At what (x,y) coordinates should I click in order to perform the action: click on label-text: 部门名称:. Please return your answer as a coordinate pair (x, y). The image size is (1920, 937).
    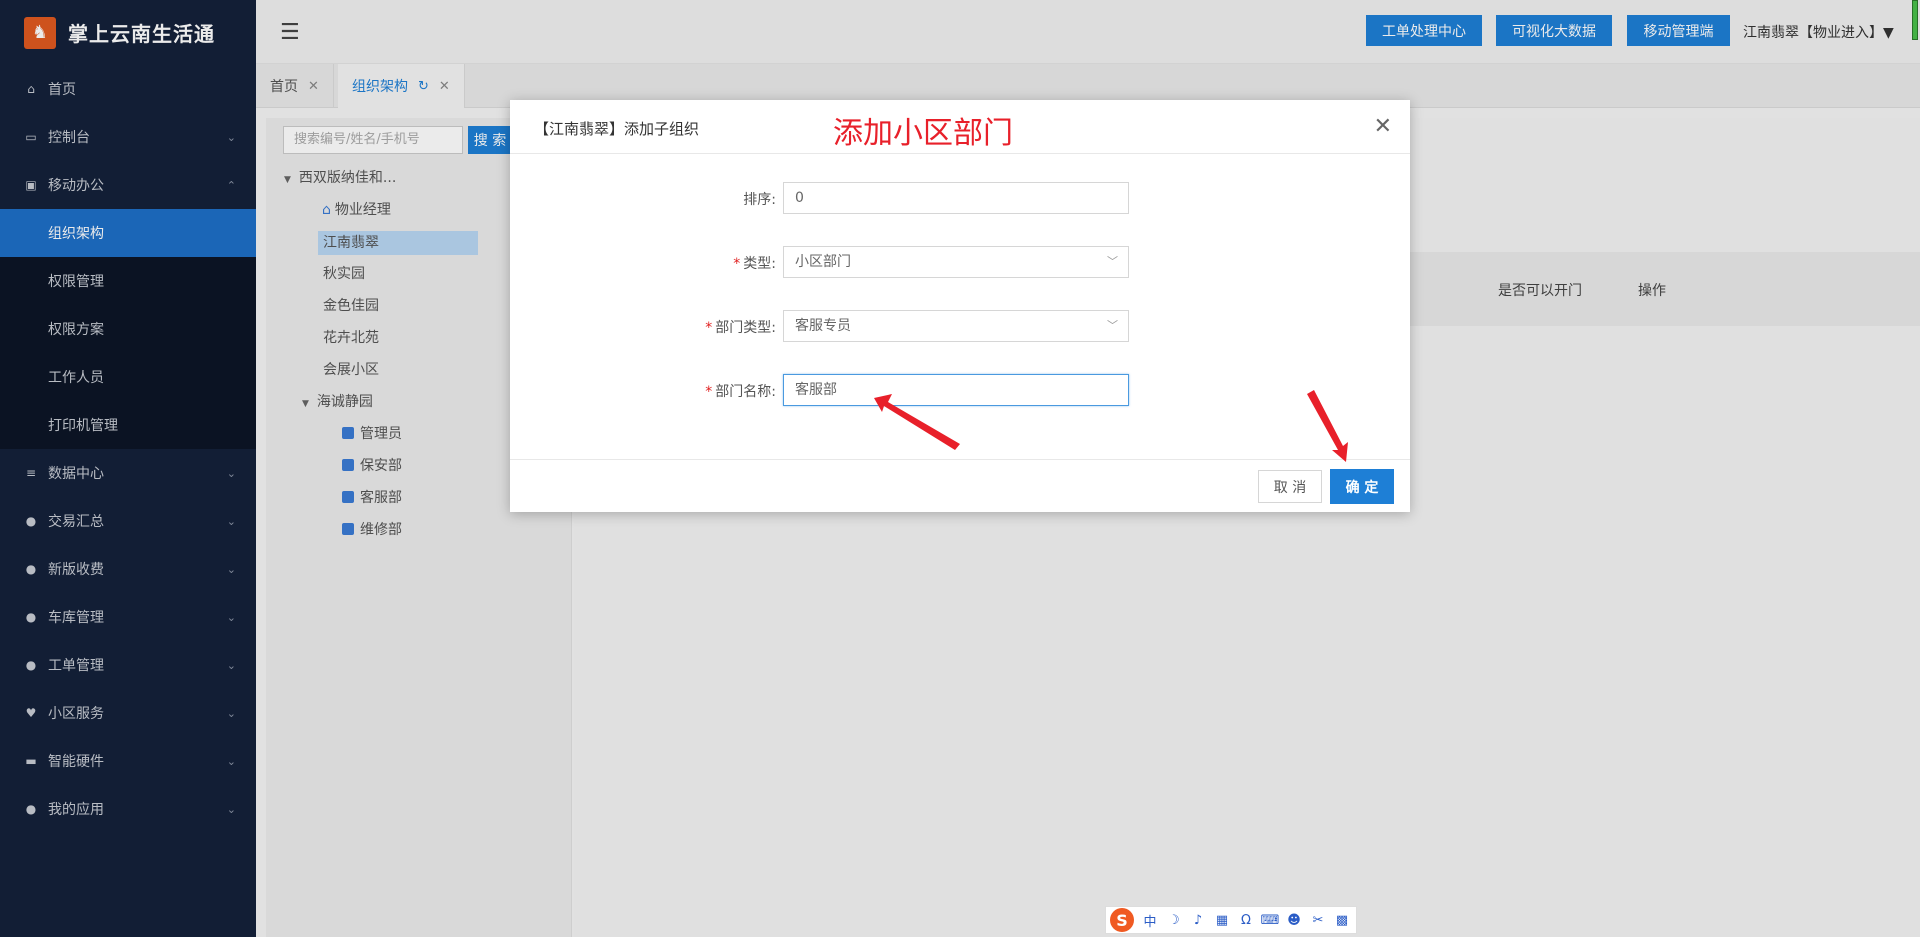
    Looking at the image, I should click on (745, 392).